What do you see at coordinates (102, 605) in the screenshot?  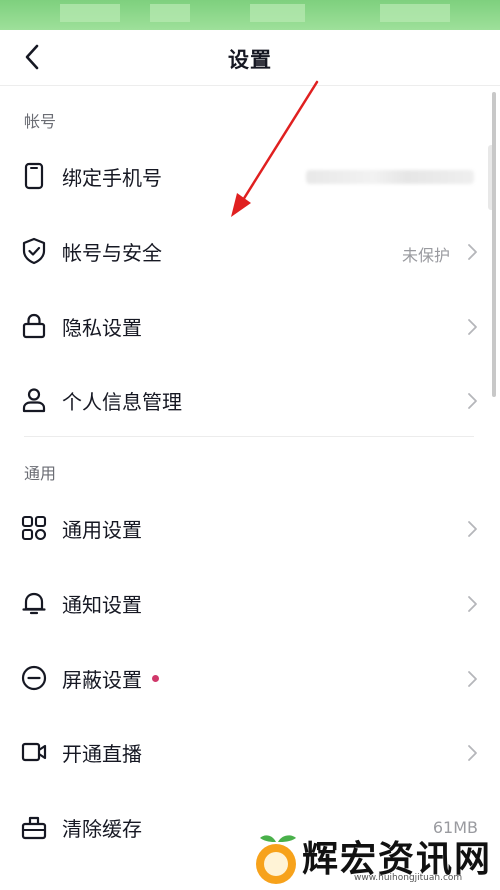 I see `settings-item-label: 通知设置` at bounding box center [102, 605].